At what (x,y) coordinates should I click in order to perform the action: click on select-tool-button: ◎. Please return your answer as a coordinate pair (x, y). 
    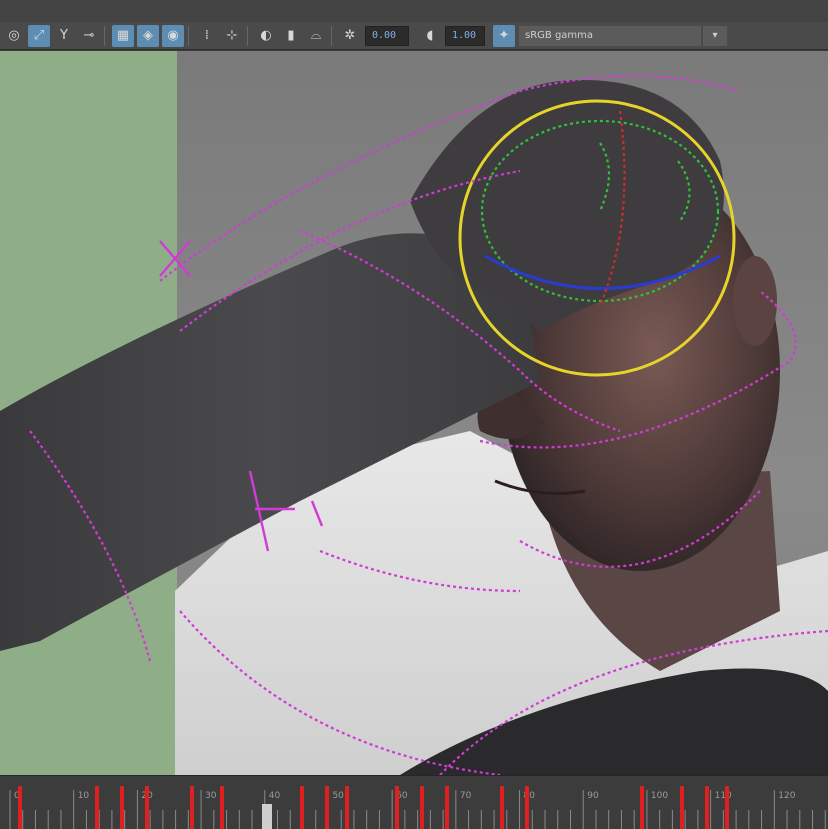
    Looking at the image, I should click on (14, 36).